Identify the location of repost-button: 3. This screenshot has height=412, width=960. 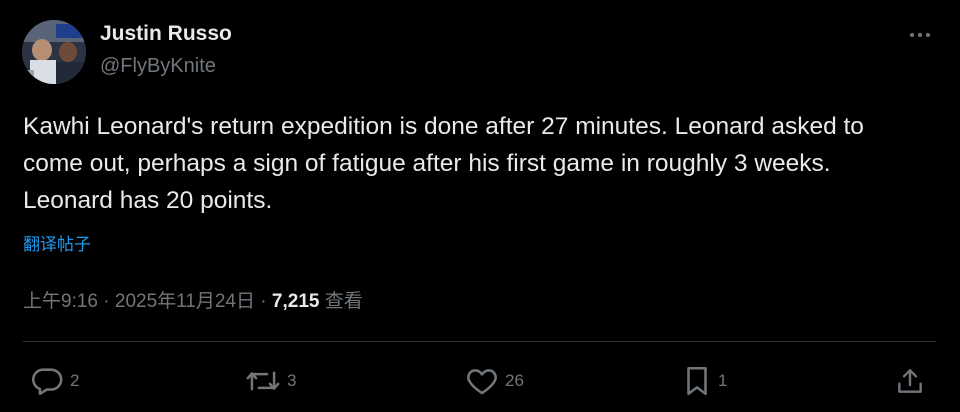
(270, 381).